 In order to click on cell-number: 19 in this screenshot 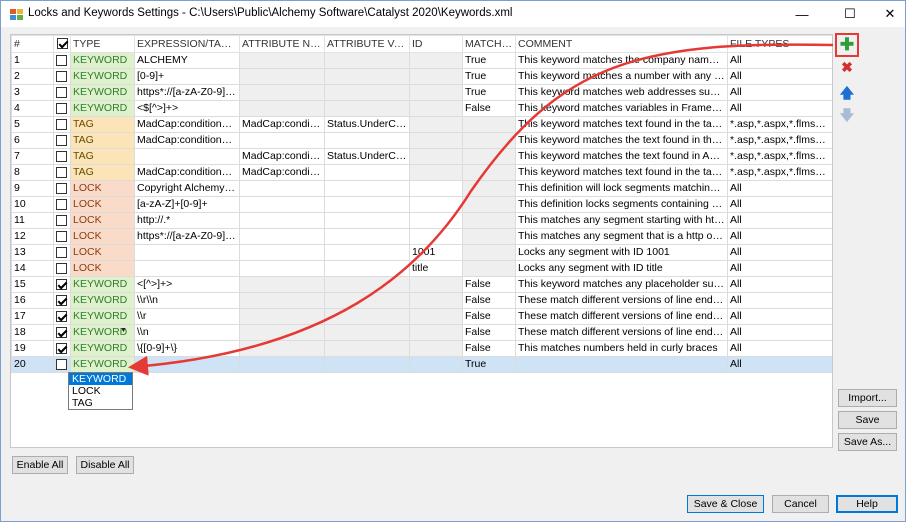, I will do `click(32, 348)`.